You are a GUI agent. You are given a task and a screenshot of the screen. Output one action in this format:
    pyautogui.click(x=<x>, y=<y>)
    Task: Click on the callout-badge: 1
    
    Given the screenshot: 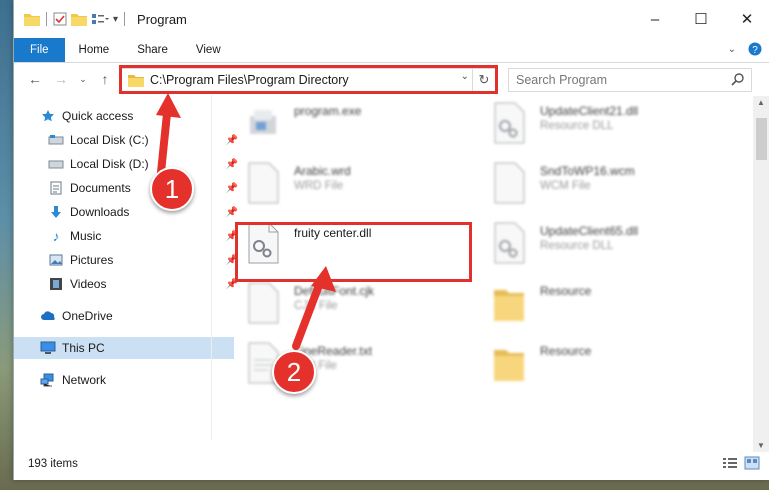 What is the action you would take?
    pyautogui.click(x=172, y=189)
    